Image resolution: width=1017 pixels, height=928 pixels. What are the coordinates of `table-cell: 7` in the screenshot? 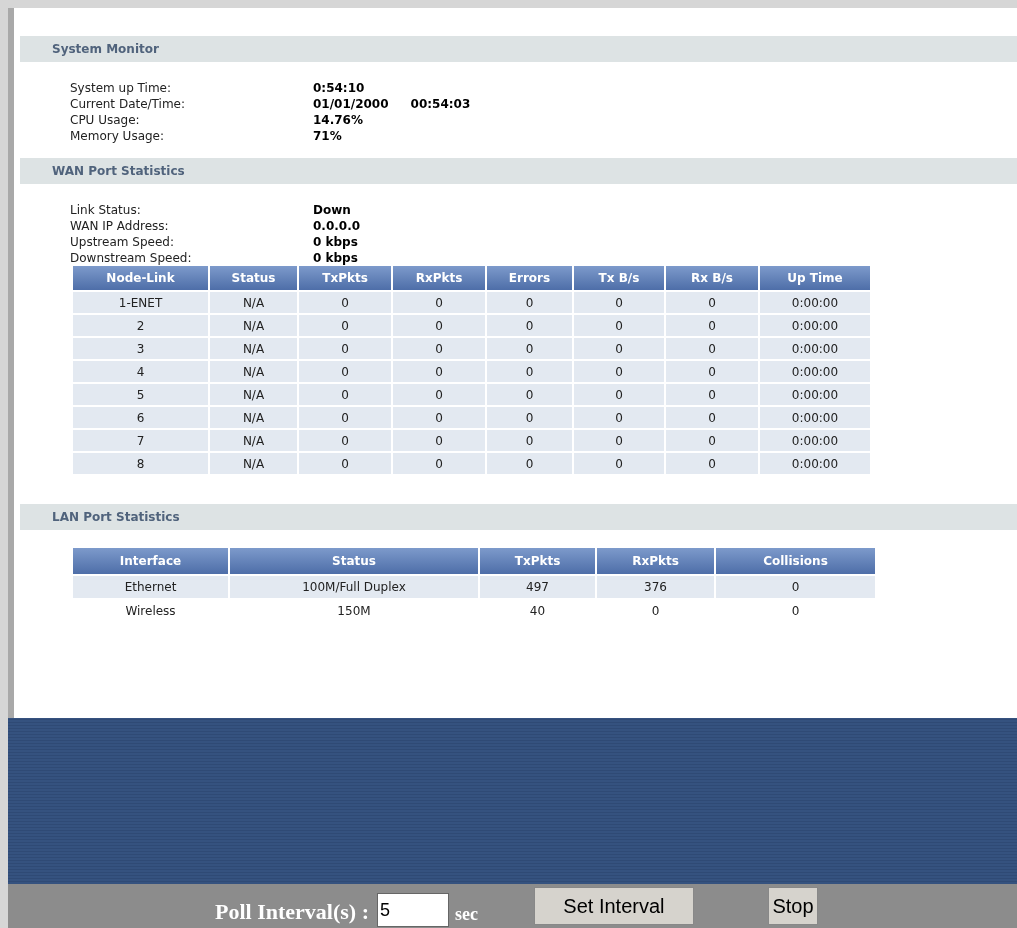 It's located at (140, 440).